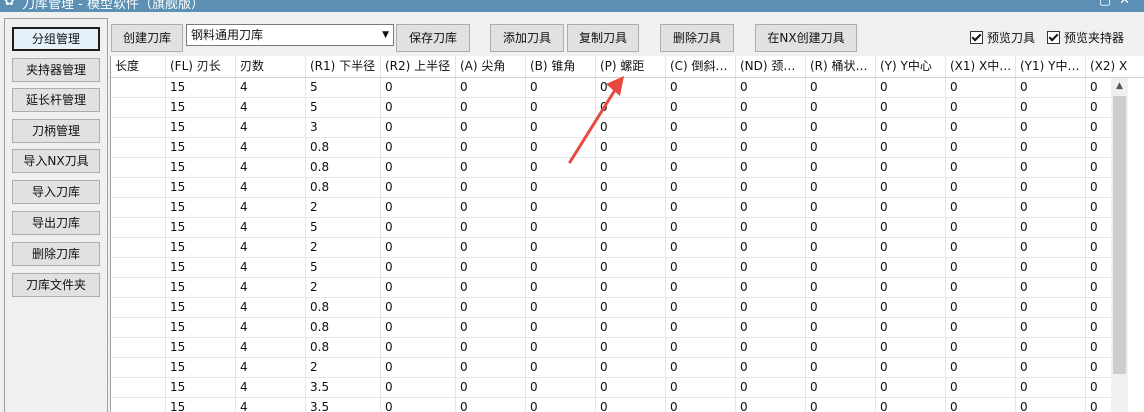 This screenshot has width=1144, height=412. What do you see at coordinates (1002, 38) in the screenshot?
I see `preview-tool-checkbox: 预览刀具` at bounding box center [1002, 38].